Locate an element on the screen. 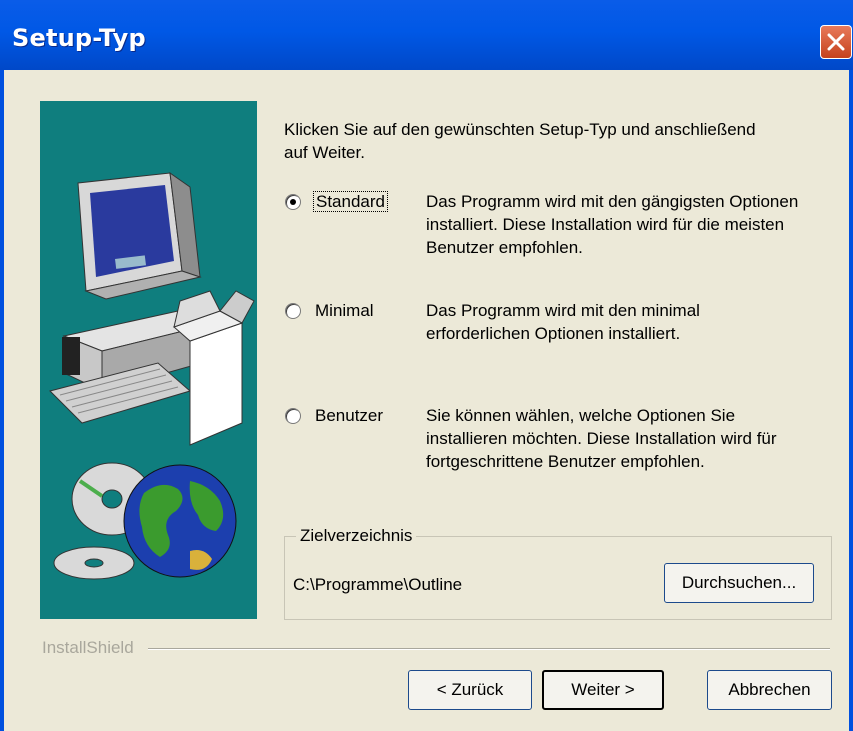 This screenshot has height=731, width=853. window-title: Setup-Typ is located at coordinates (79, 38).